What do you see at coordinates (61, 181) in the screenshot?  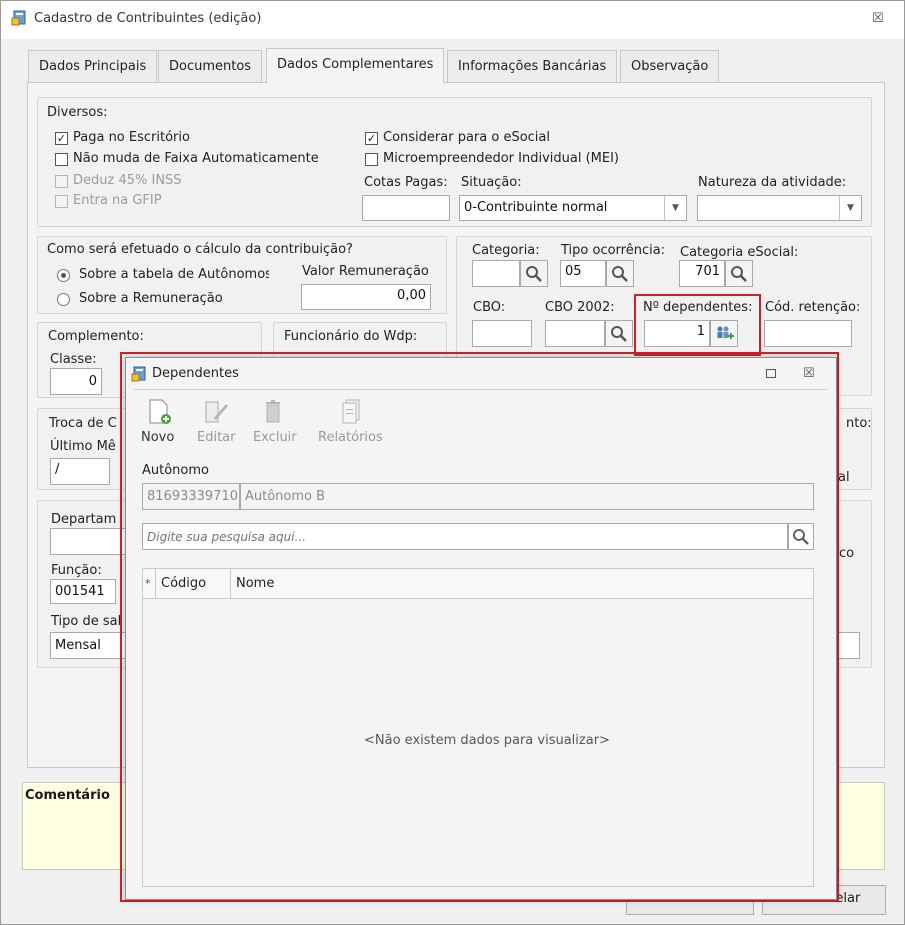 I see `deduz-inss-checkbox` at bounding box center [61, 181].